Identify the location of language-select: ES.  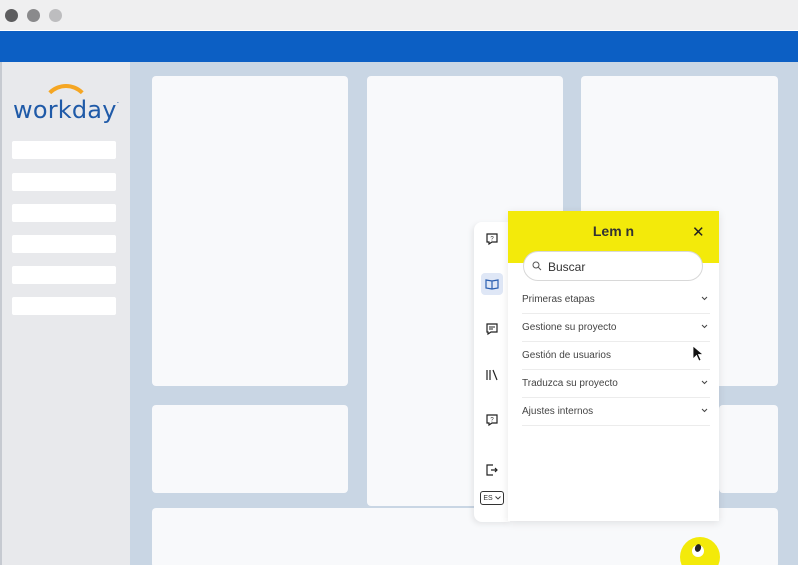
(492, 498).